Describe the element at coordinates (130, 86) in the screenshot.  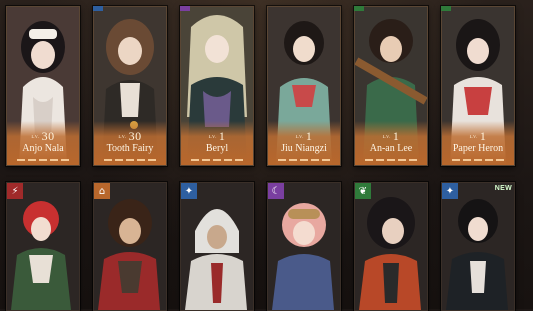
I see `character-card-tooth-fairy: LV. 30 Tooth Fairy` at that location.